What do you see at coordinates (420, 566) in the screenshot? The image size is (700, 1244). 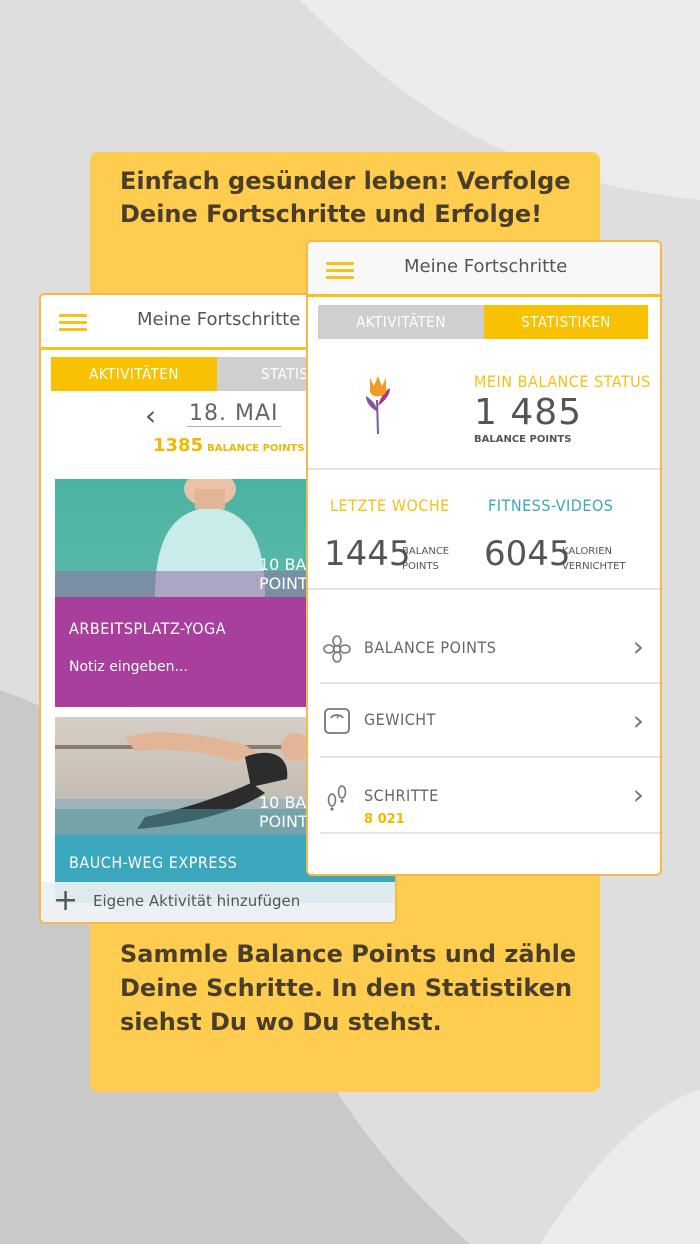 I see `unit-line: POINTS` at bounding box center [420, 566].